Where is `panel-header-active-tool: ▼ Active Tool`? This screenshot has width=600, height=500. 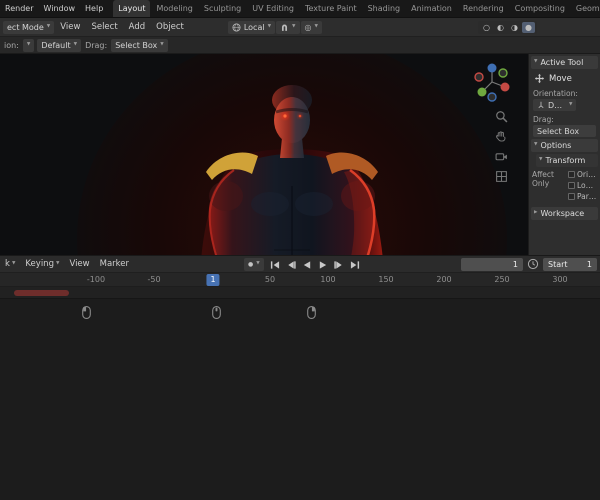
panel-header-active-tool: ▼ Active Tool is located at coordinates (564, 62).